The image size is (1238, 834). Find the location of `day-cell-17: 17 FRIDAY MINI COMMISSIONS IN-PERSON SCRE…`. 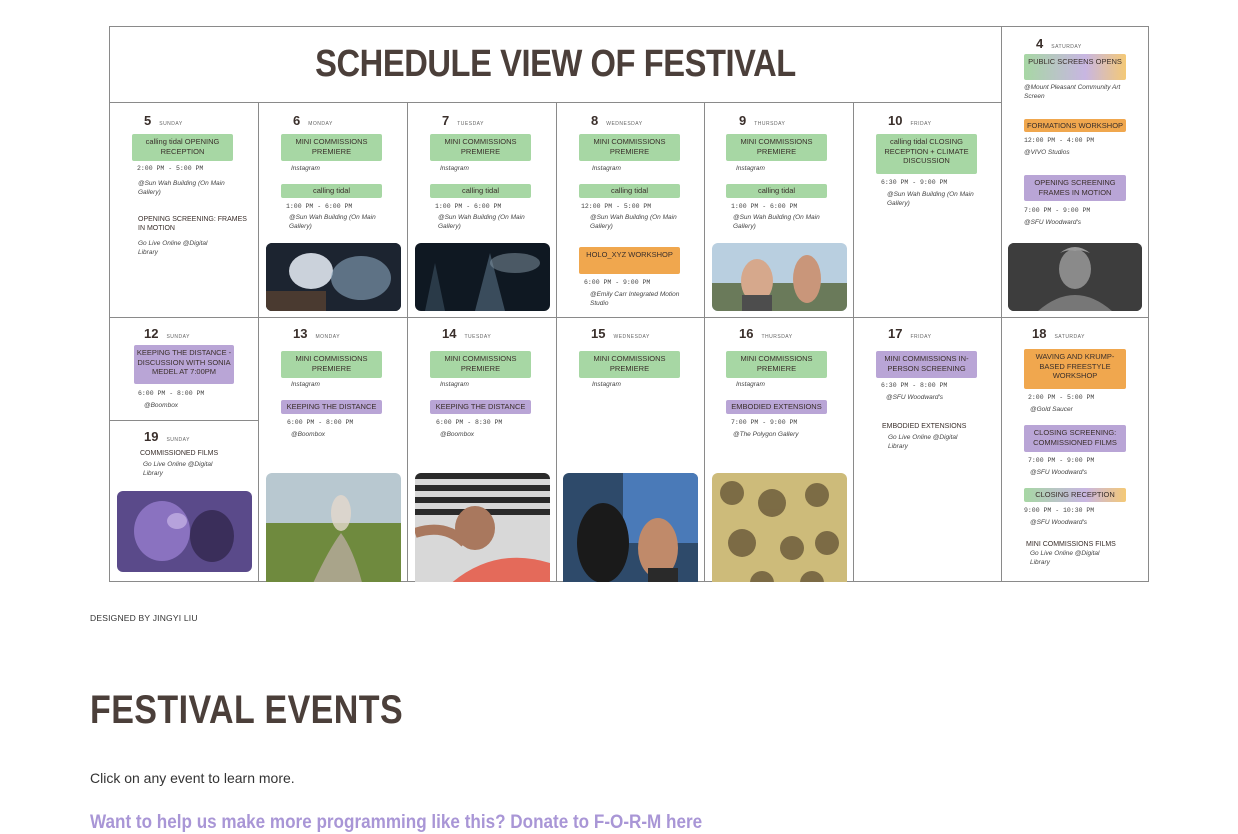

day-cell-17: 17 FRIDAY MINI COMMISSIONS IN-PERSON SCRE… is located at coordinates (928, 450).